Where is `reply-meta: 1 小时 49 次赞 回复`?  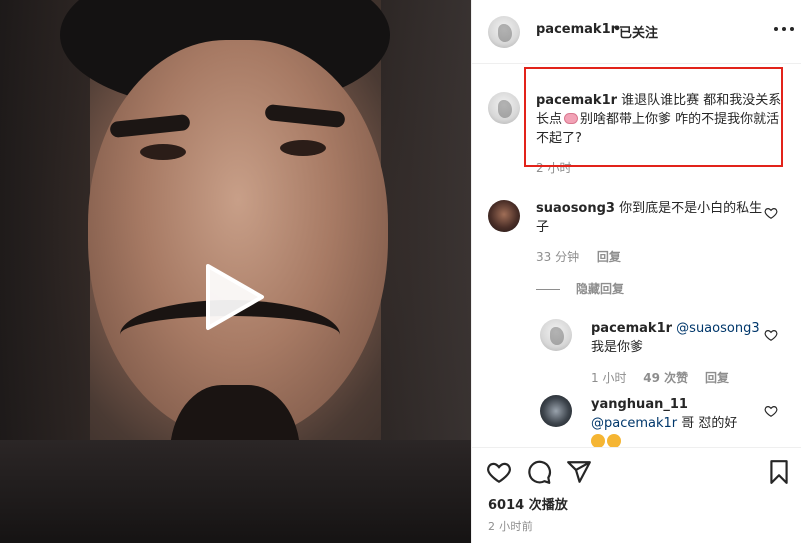 reply-meta: 1 小时 49 次赞 回复 is located at coordinates (666, 377).